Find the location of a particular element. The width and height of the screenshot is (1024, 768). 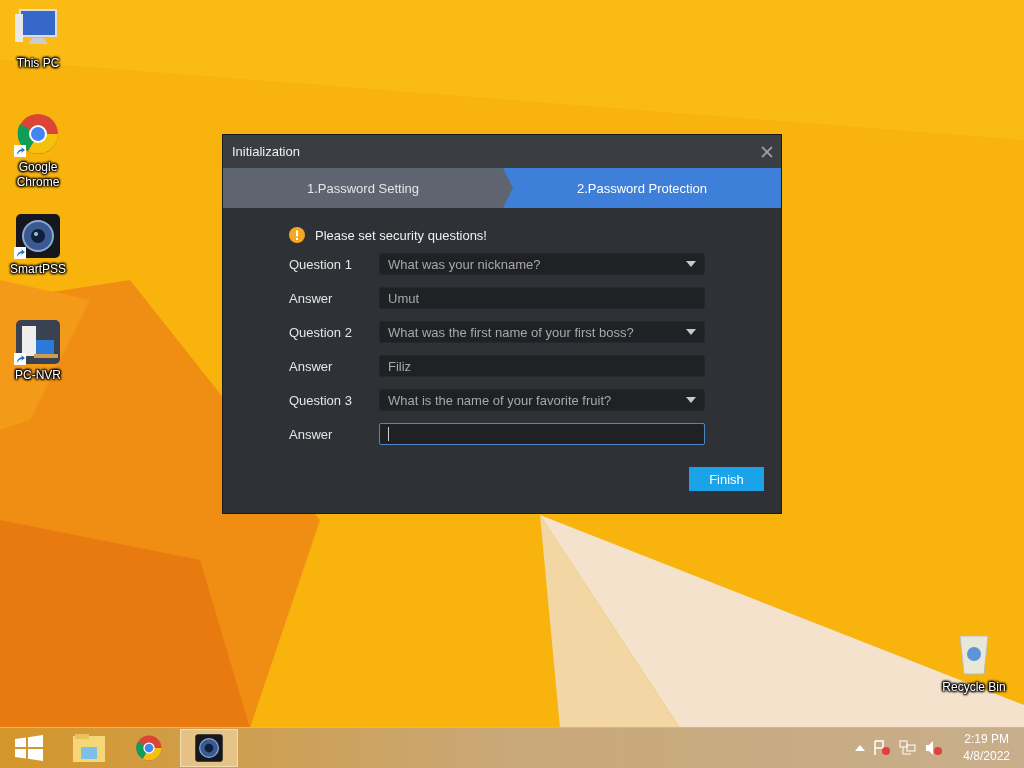

step-tab: 2.Password Protection is located at coordinates (642, 188).